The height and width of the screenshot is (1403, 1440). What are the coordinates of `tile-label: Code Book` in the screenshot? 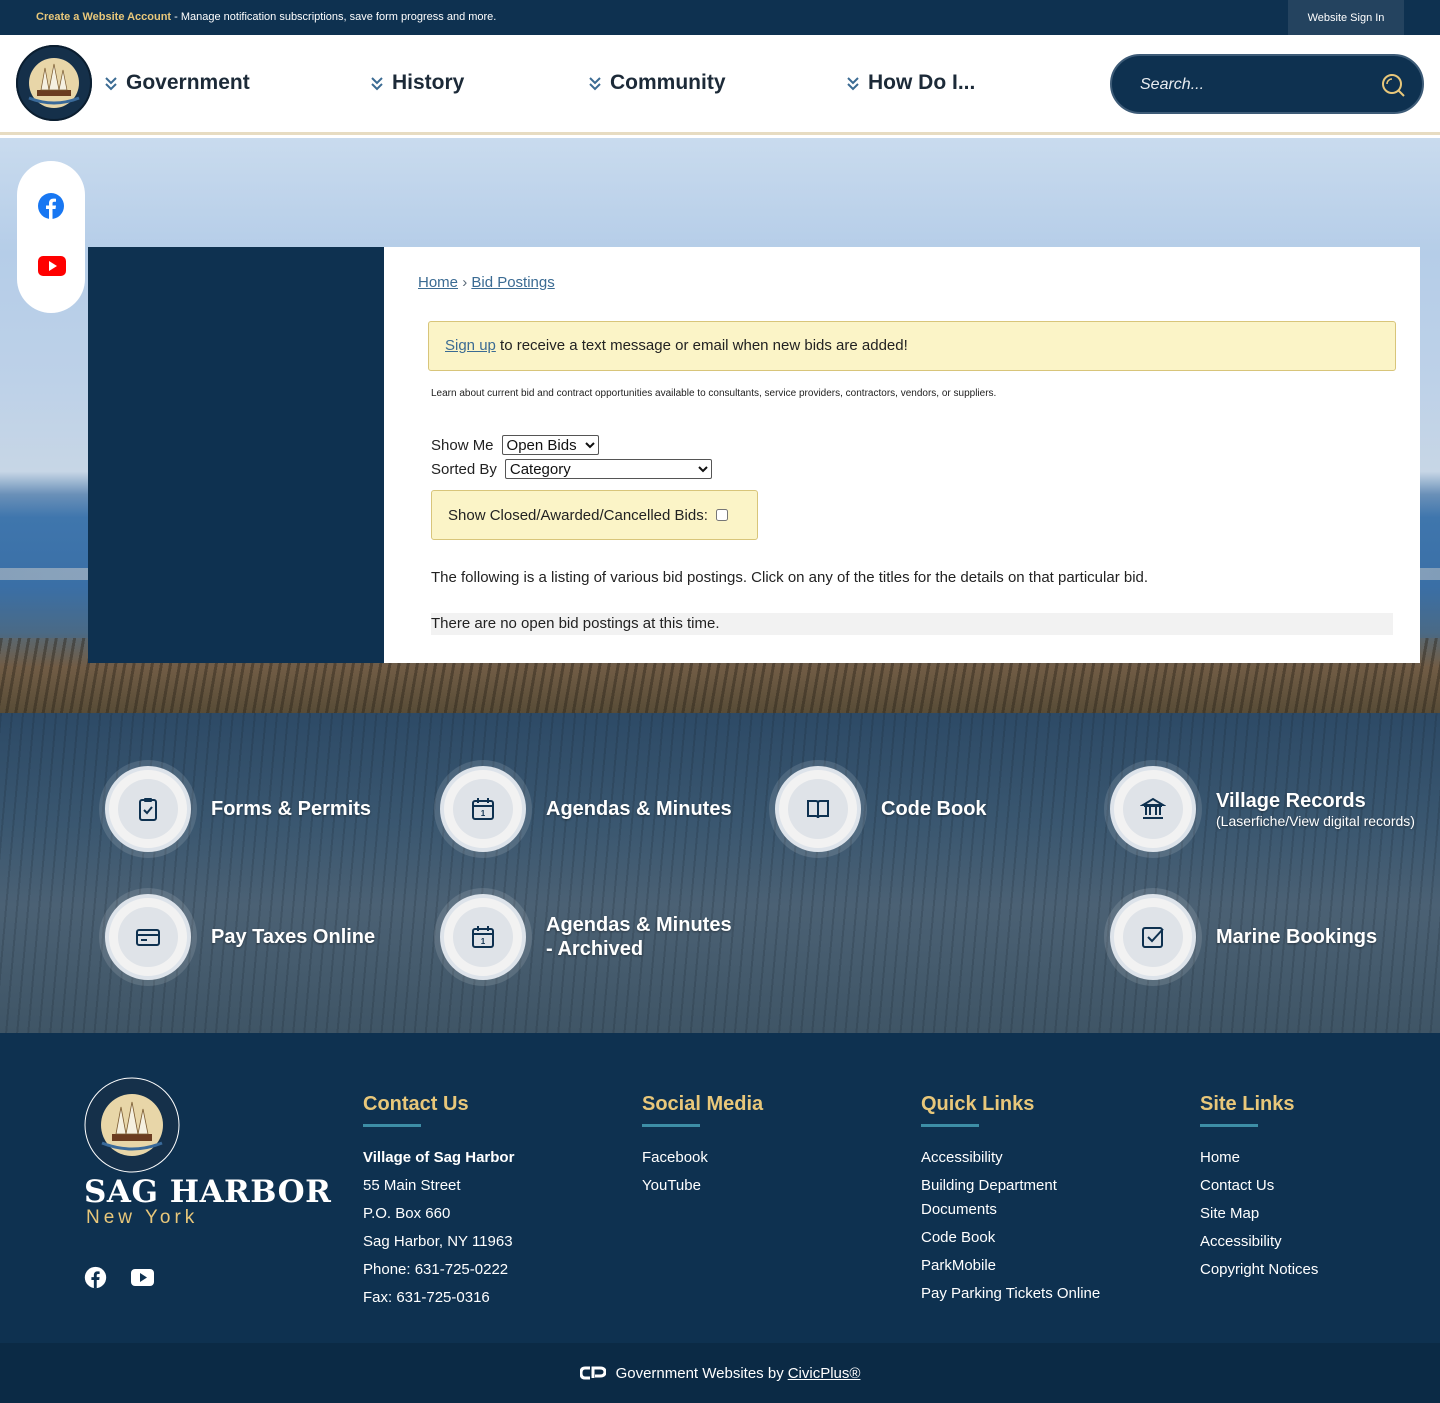 It's located at (934, 809).